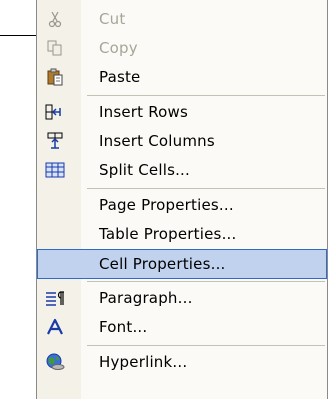  Describe the element at coordinates (182, 19) in the screenshot. I see `menu-item-cut: Cut` at that location.